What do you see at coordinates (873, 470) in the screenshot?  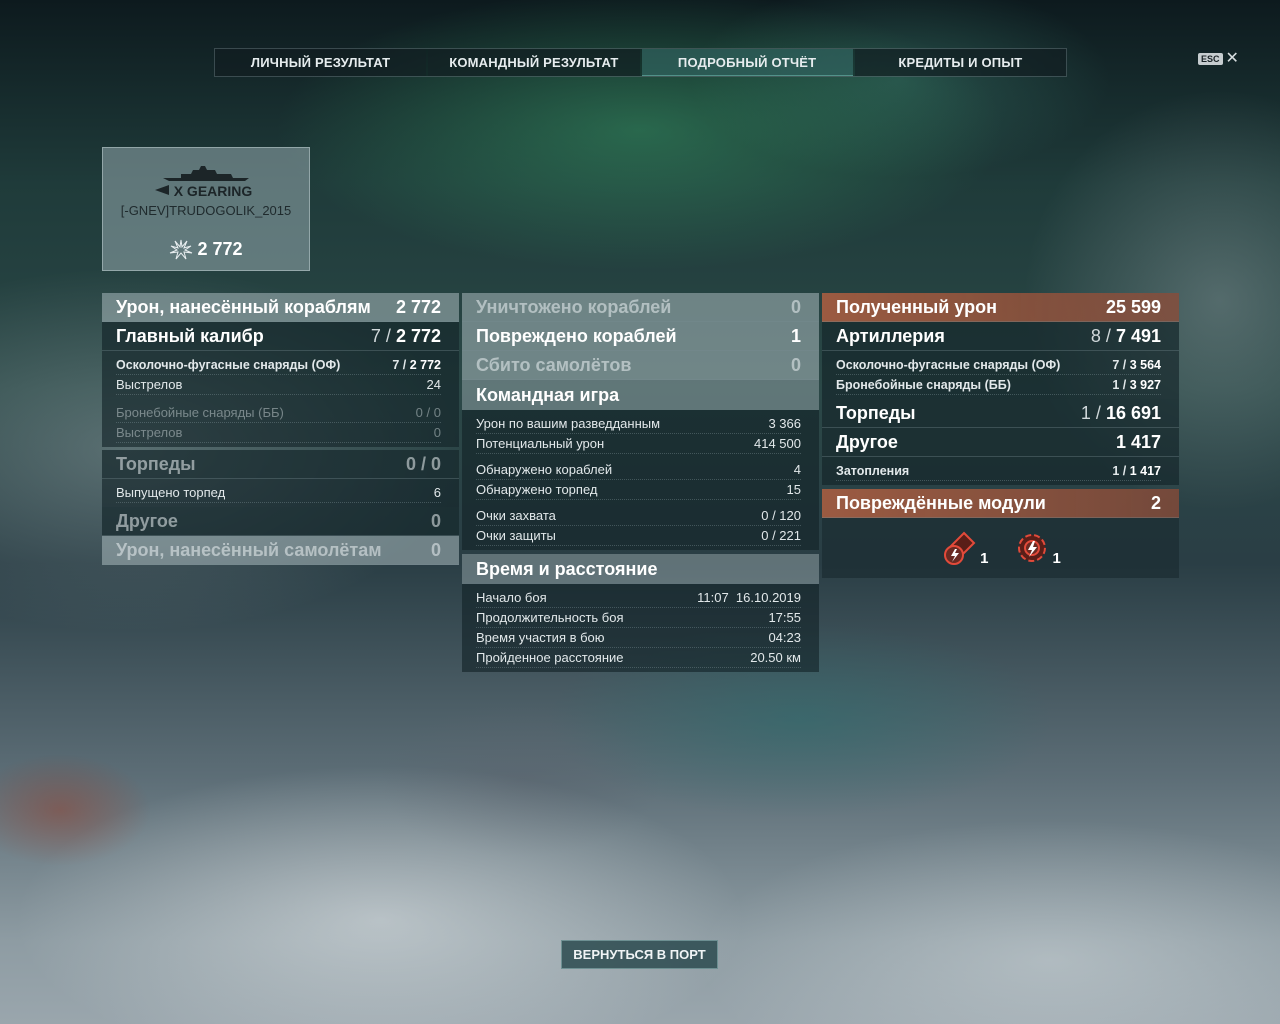 I see `flooding-label: Затопления` at bounding box center [873, 470].